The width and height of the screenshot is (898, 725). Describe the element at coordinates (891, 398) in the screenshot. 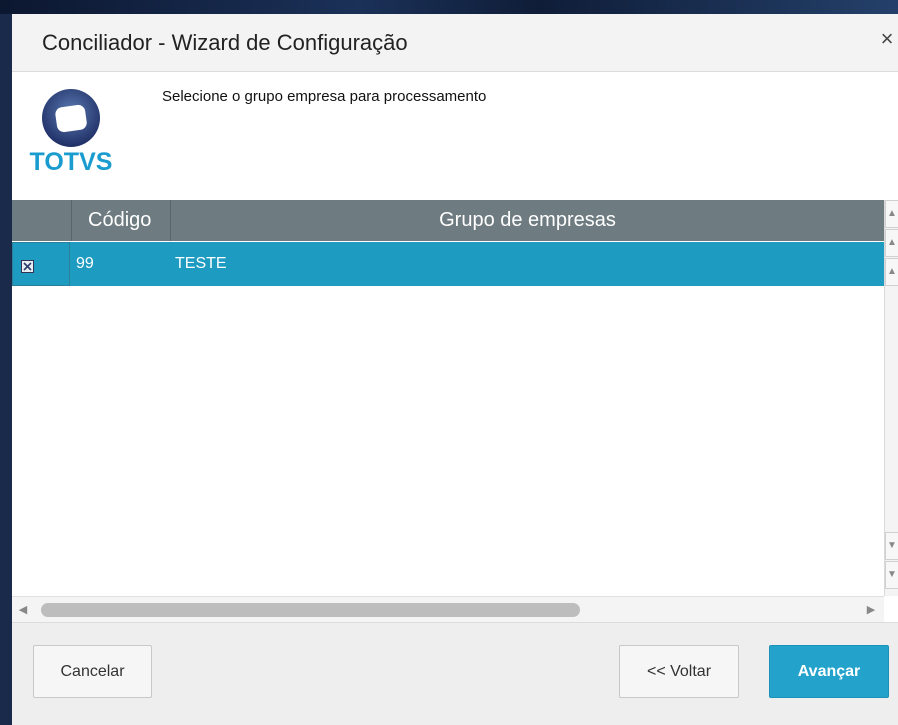

I see `vertical-scrollbar: ▲ ▲ ▲ ▼ ▼` at that location.